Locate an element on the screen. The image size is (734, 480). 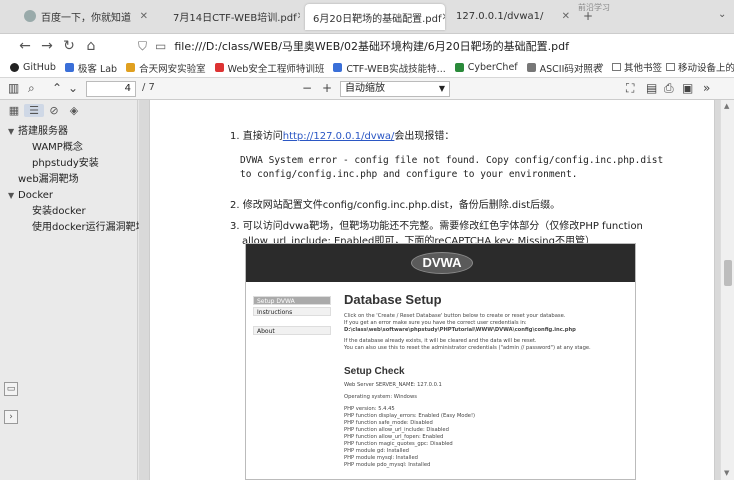
outline-item: 使用docker运行漏洞靶场 is located at coordinates (77, 228).